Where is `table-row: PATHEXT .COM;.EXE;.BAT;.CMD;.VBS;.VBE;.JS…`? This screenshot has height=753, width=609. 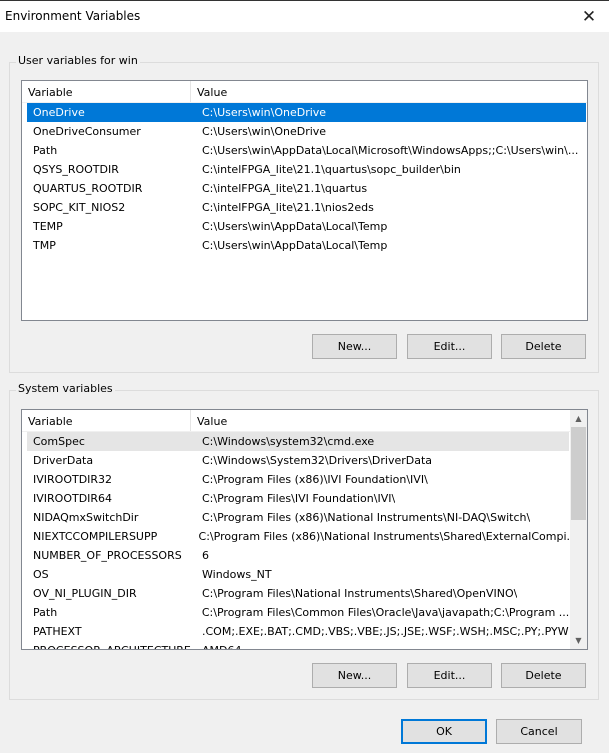 table-row: PATHEXT .COM;.EXE;.BAT;.CMD;.VBS;.VBE;.JS… is located at coordinates (298, 631).